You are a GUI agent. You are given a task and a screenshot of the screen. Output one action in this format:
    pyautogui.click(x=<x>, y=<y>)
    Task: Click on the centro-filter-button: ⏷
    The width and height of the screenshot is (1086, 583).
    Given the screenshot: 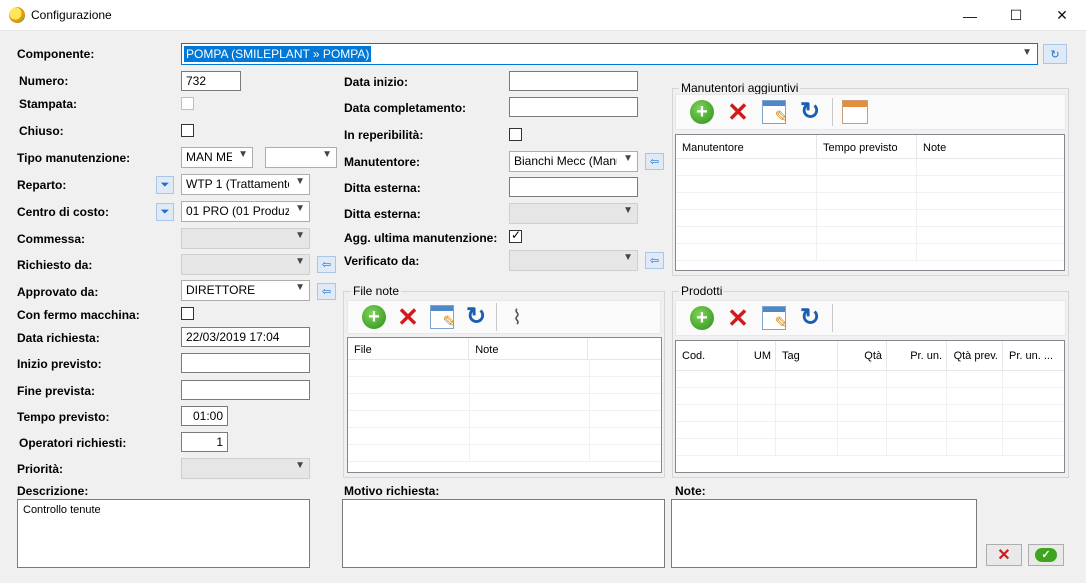 What is the action you would take?
    pyautogui.click(x=165, y=212)
    